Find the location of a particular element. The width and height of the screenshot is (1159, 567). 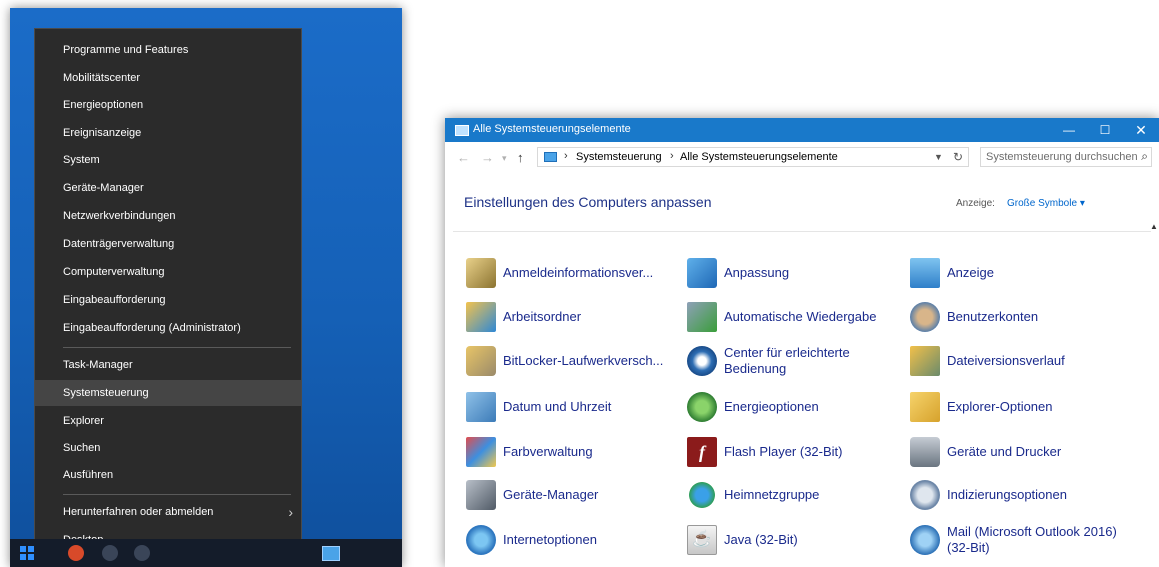

address-dropdown-icon: ▼ is located at coordinates (938, 157).